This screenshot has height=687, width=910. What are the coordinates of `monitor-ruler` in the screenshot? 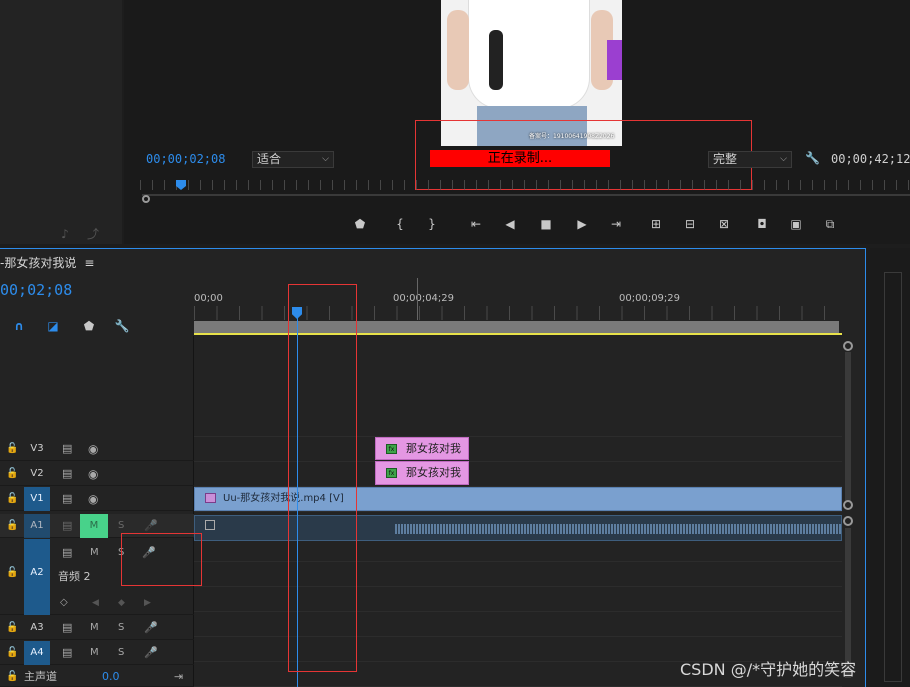 It's located at (525, 185).